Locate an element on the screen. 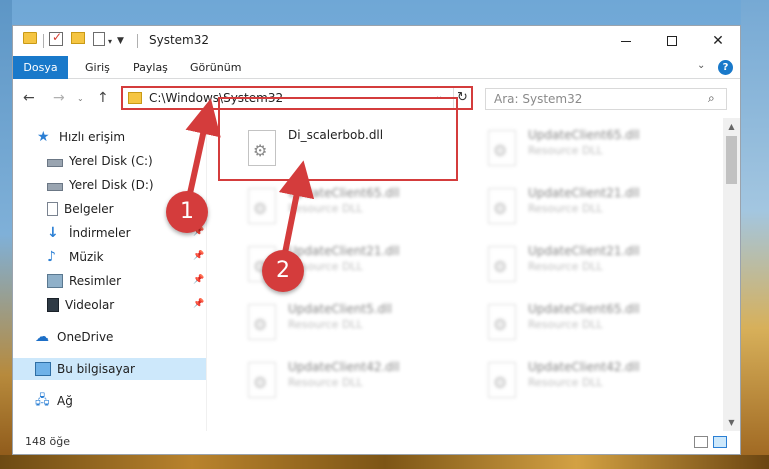  back-arrow-icon: ← is located at coordinates (29, 98).